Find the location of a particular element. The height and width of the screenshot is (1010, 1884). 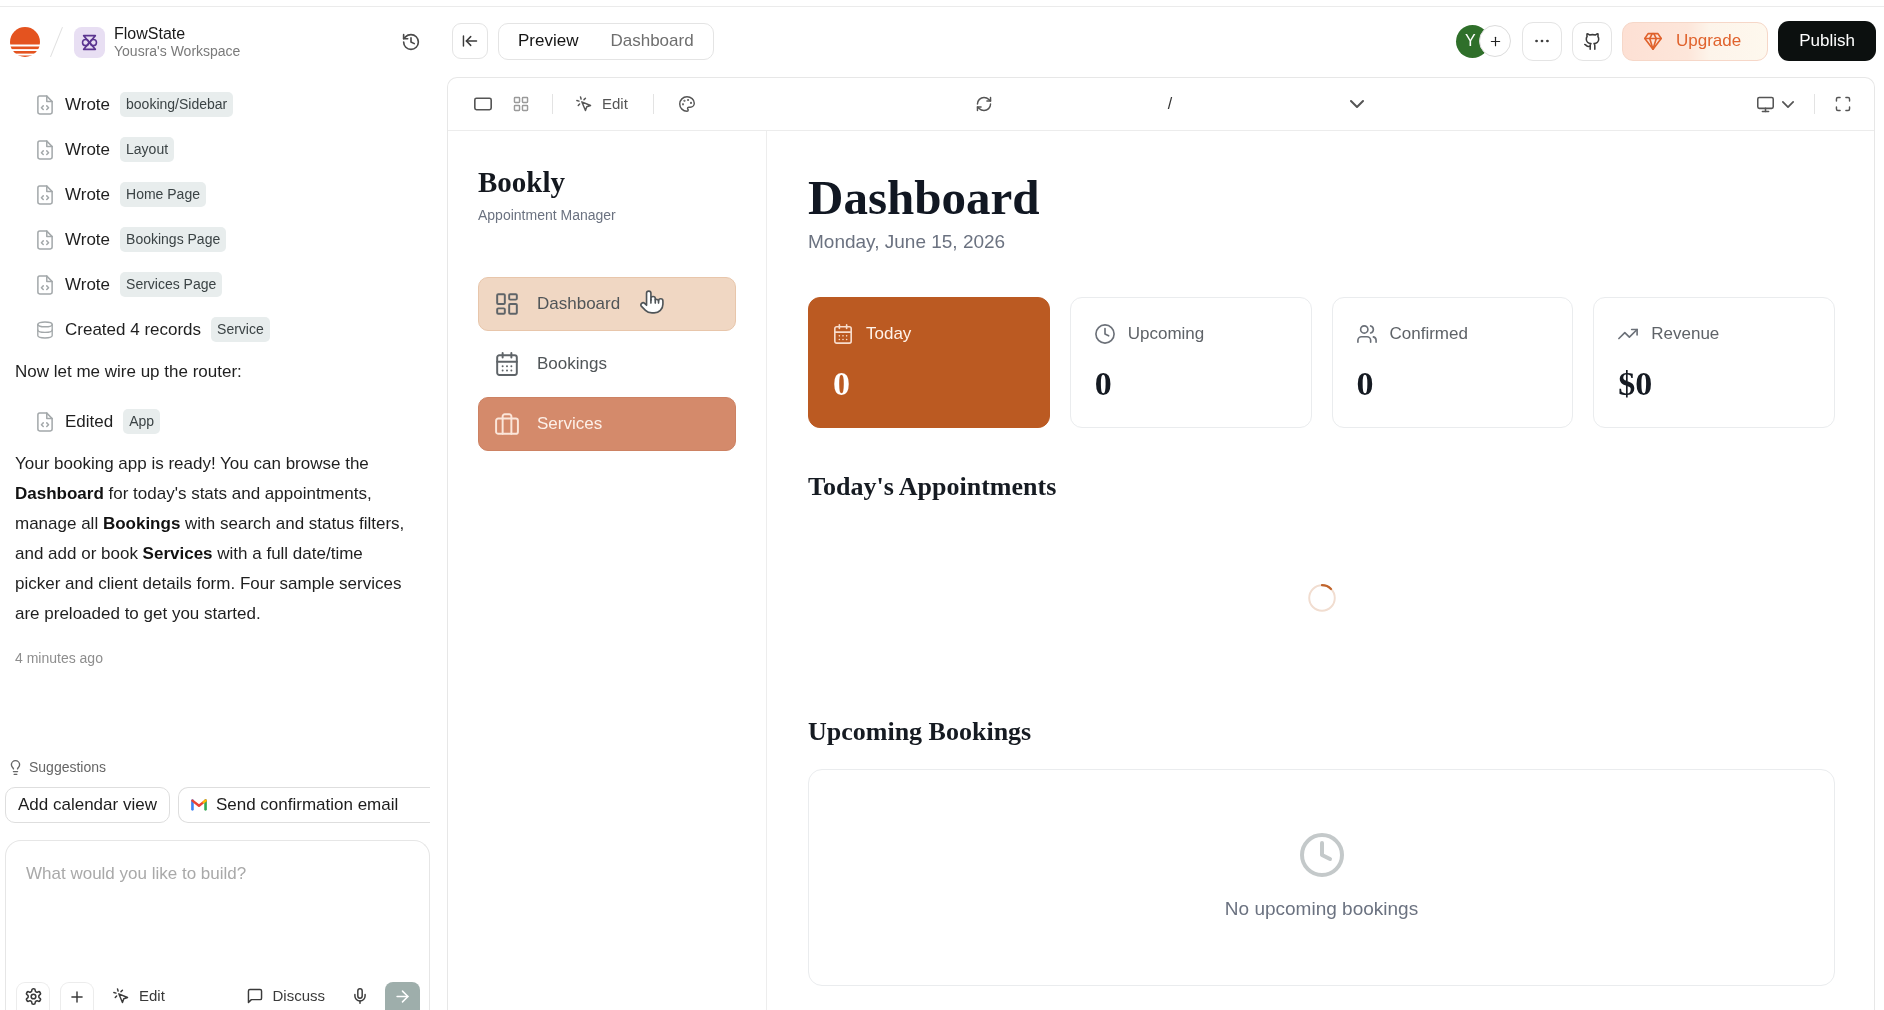

microphone-icon is located at coordinates (360, 996).